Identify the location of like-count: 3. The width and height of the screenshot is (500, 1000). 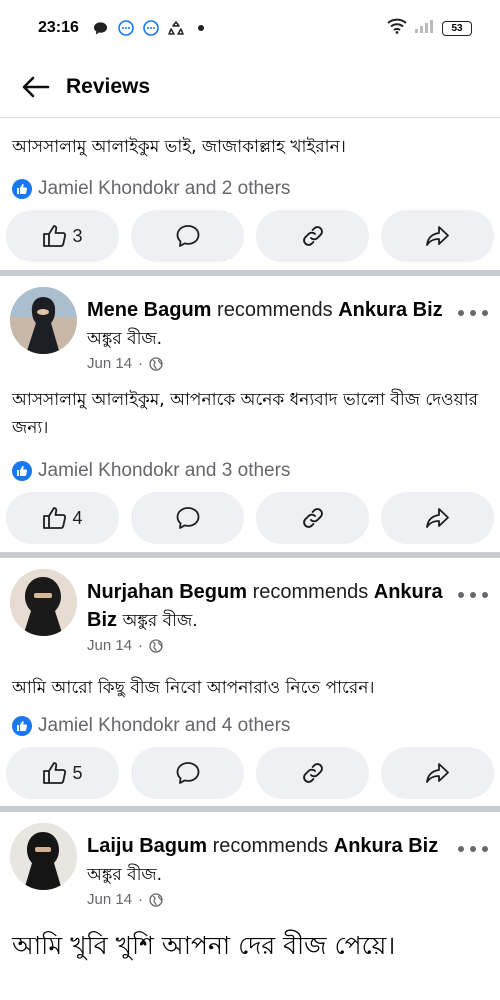
(77, 235).